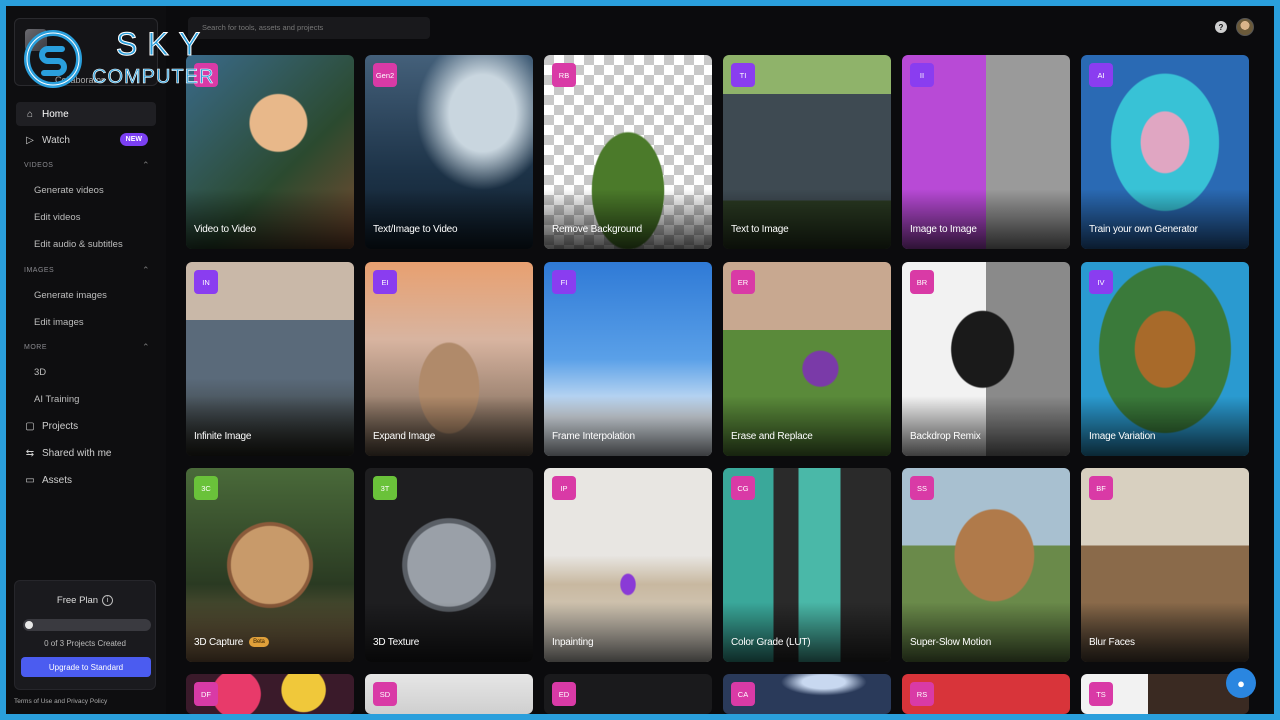  I want to click on sidebar-item-generate-images: Generate images, so click(70, 295).